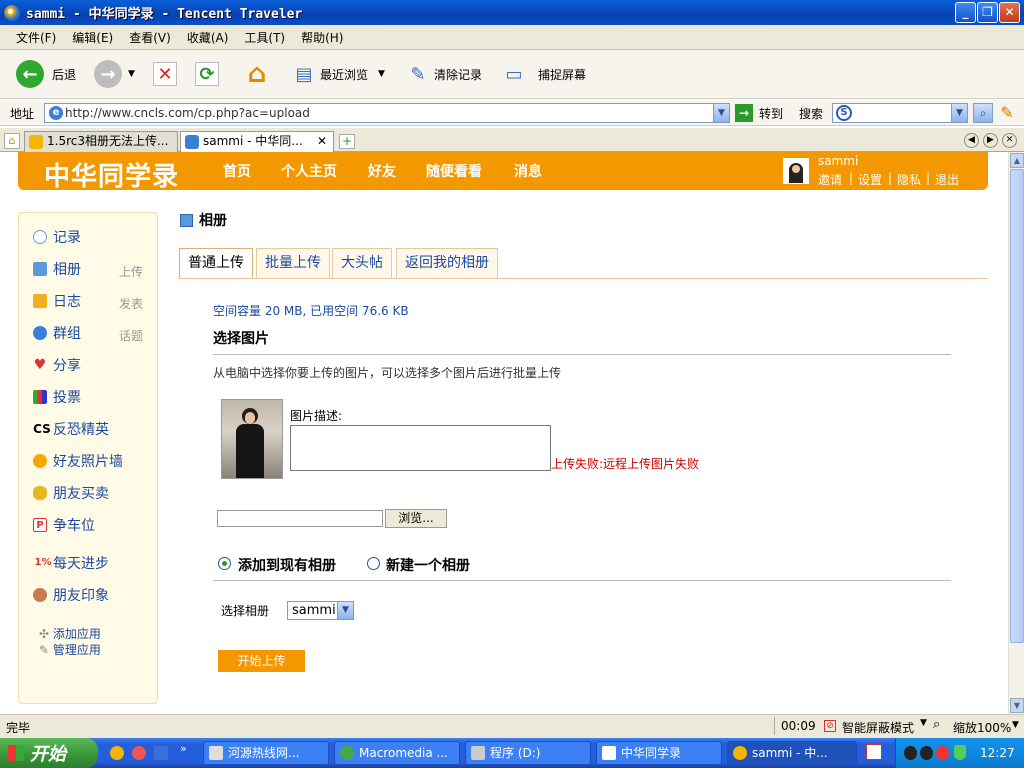 The height and width of the screenshot is (768, 1024). What do you see at coordinates (382, 171) in the screenshot?
I see `nav-friends: 好友` at bounding box center [382, 171].